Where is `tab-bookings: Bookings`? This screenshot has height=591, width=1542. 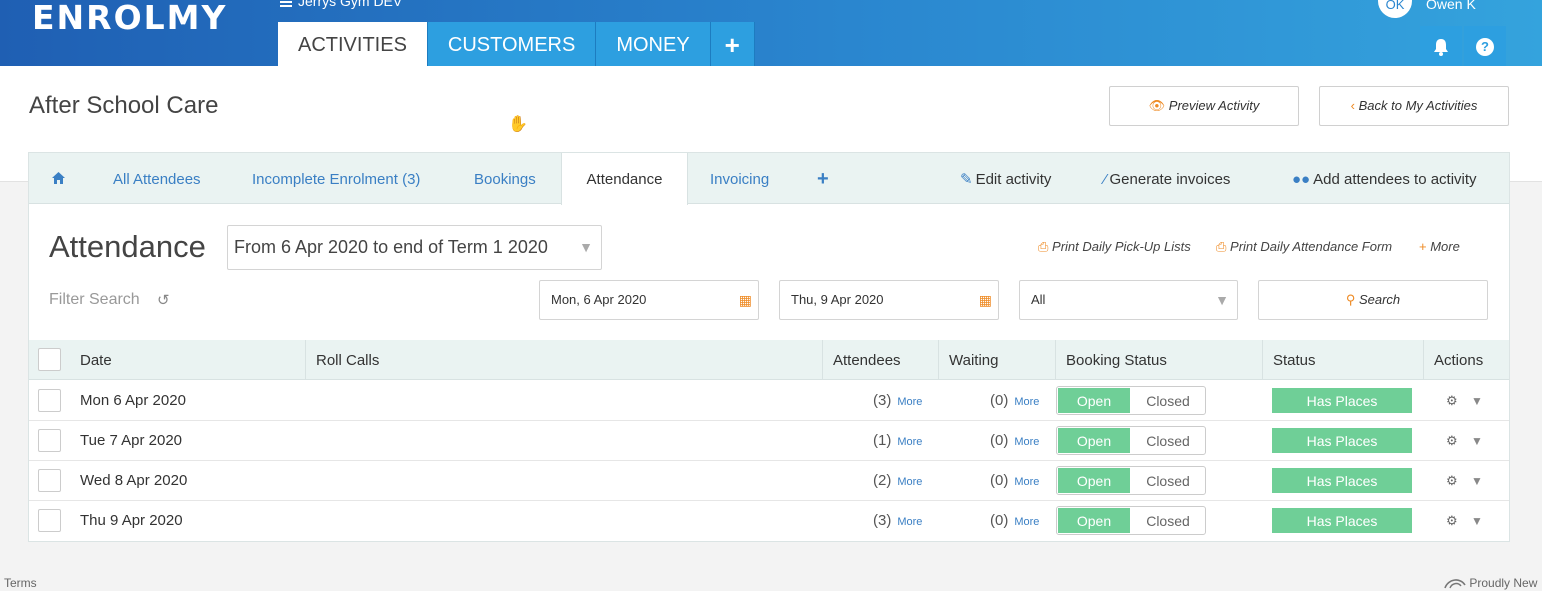 tab-bookings: Bookings is located at coordinates (505, 178).